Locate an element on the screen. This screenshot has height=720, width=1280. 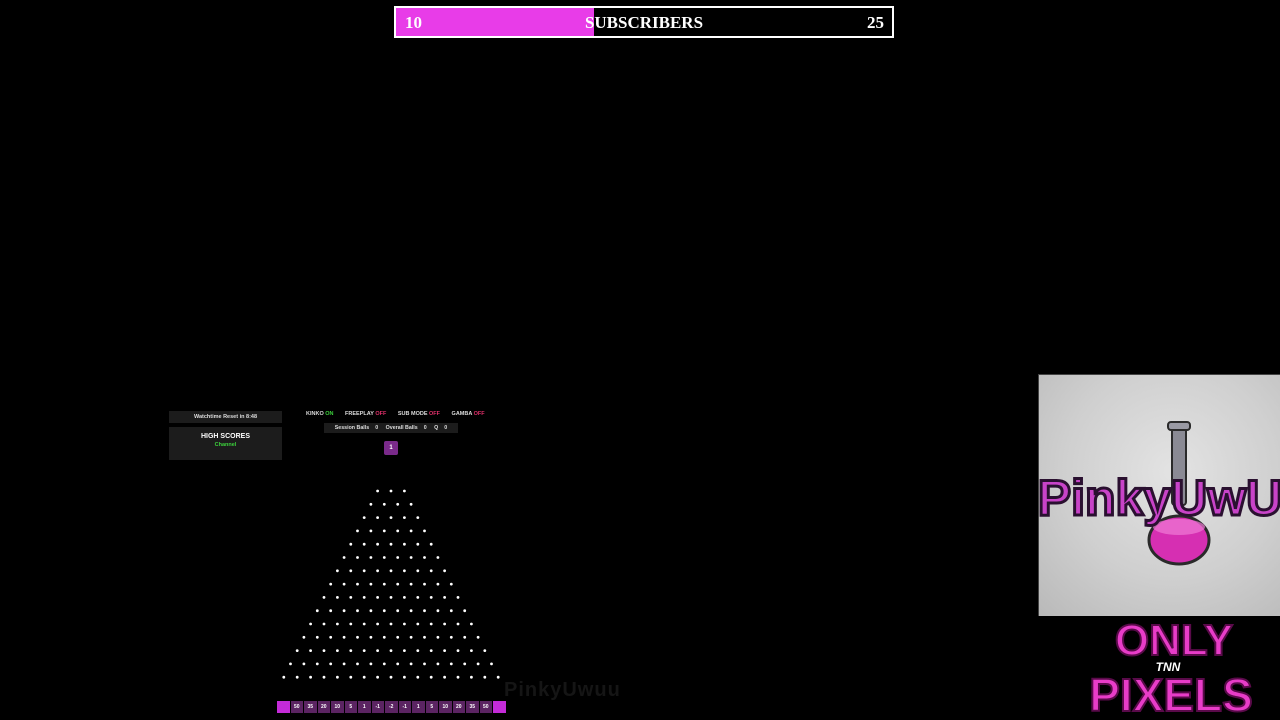
high-scores-panel: HIGH SCORES Channel is located at coordinates (225, 443).